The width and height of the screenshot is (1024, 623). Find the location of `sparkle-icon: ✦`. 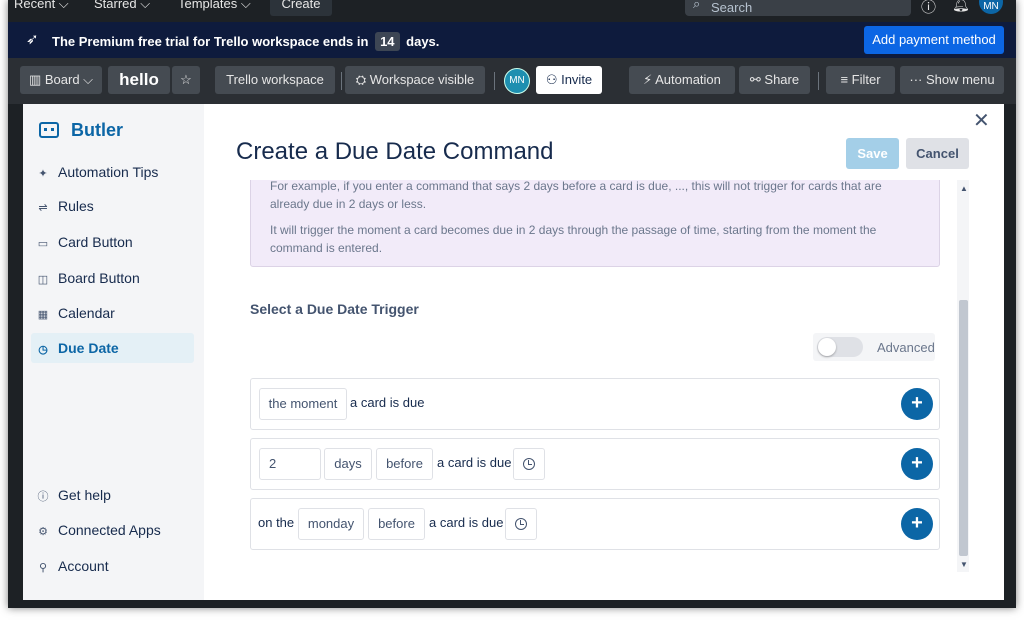

sparkle-icon: ✦ is located at coordinates (43, 174).